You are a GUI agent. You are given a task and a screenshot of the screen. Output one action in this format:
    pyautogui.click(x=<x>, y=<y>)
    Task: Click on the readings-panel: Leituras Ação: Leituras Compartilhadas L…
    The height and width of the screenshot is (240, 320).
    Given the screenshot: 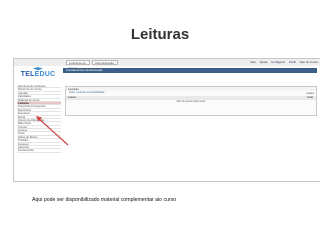 What is the action you would take?
    pyautogui.click(x=191, y=101)
    